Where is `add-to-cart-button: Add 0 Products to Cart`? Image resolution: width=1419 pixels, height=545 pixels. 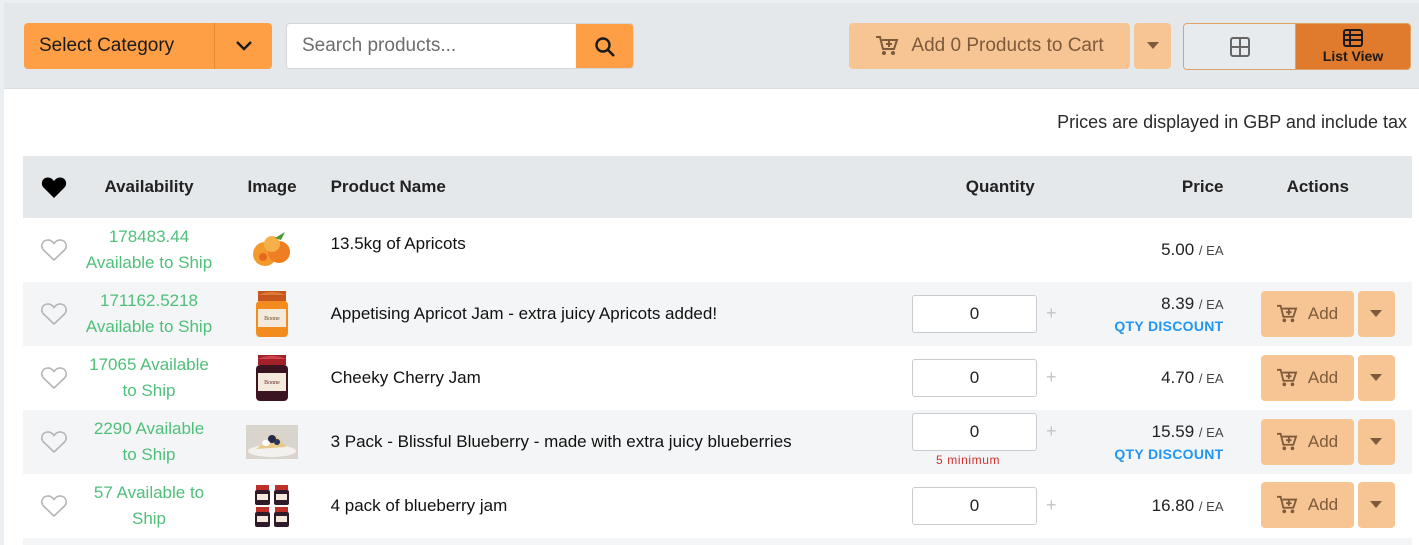
add-to-cart-button: Add 0 Products to Cart is located at coordinates (989, 46).